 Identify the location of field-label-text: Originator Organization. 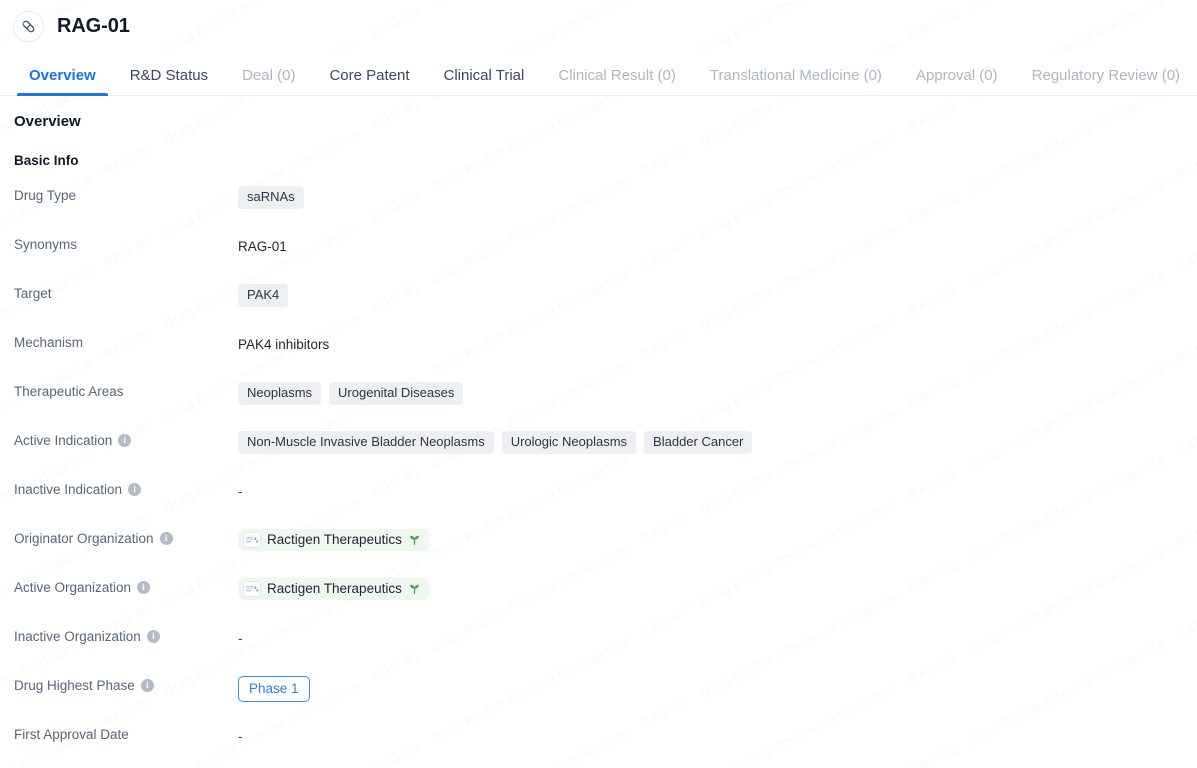
(84, 538).